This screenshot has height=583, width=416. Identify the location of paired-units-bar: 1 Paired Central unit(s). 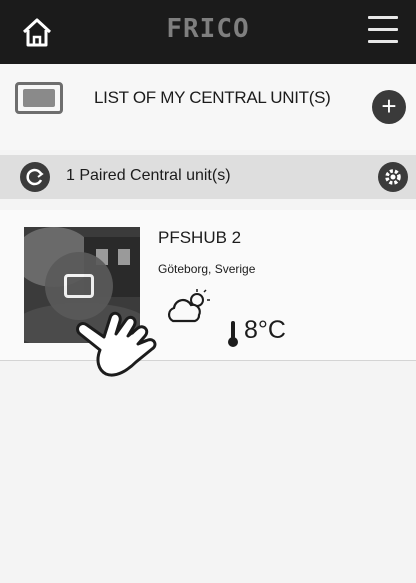
(208, 177).